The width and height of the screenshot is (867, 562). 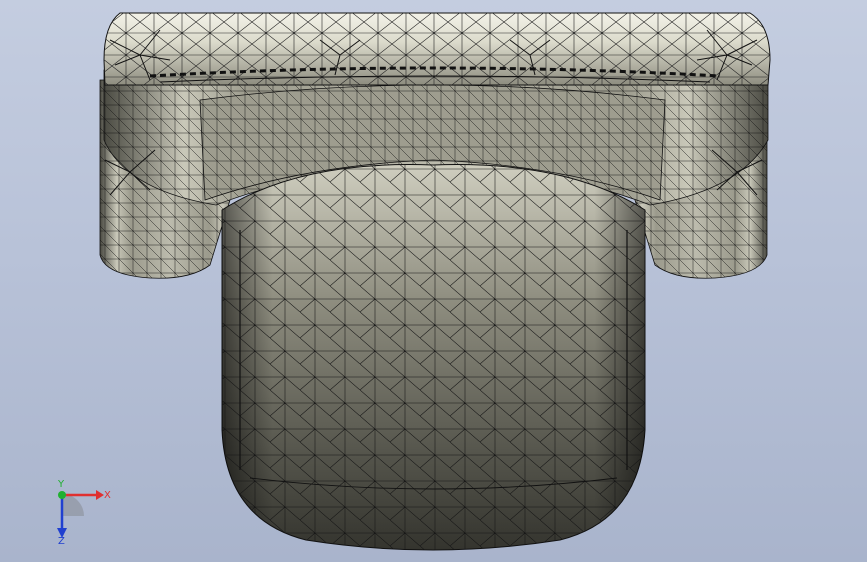 I want to click on y-axis-label: Y, so click(x=61, y=485).